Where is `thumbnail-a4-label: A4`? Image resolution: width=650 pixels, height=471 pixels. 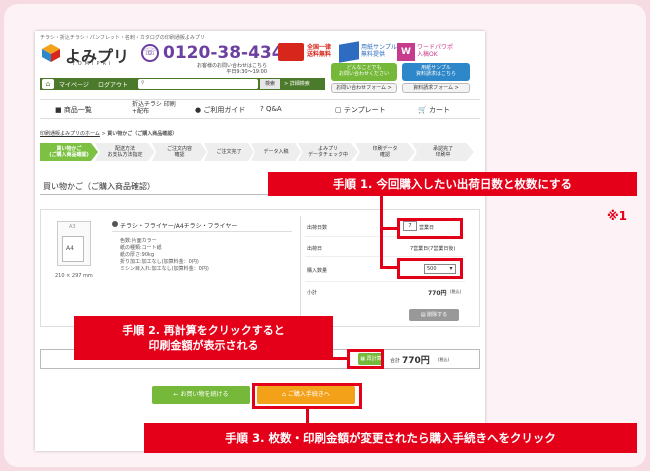
thumbnail-a4-label: A4 is located at coordinates (70, 248).